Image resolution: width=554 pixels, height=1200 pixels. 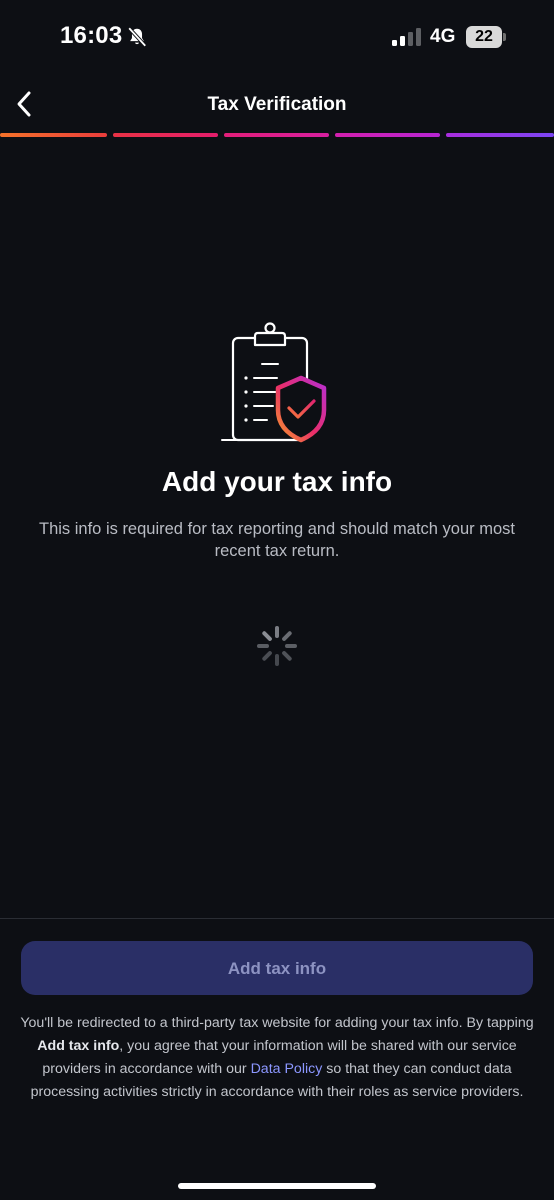 I want to click on battery-icon: 22, so click(x=486, y=37).